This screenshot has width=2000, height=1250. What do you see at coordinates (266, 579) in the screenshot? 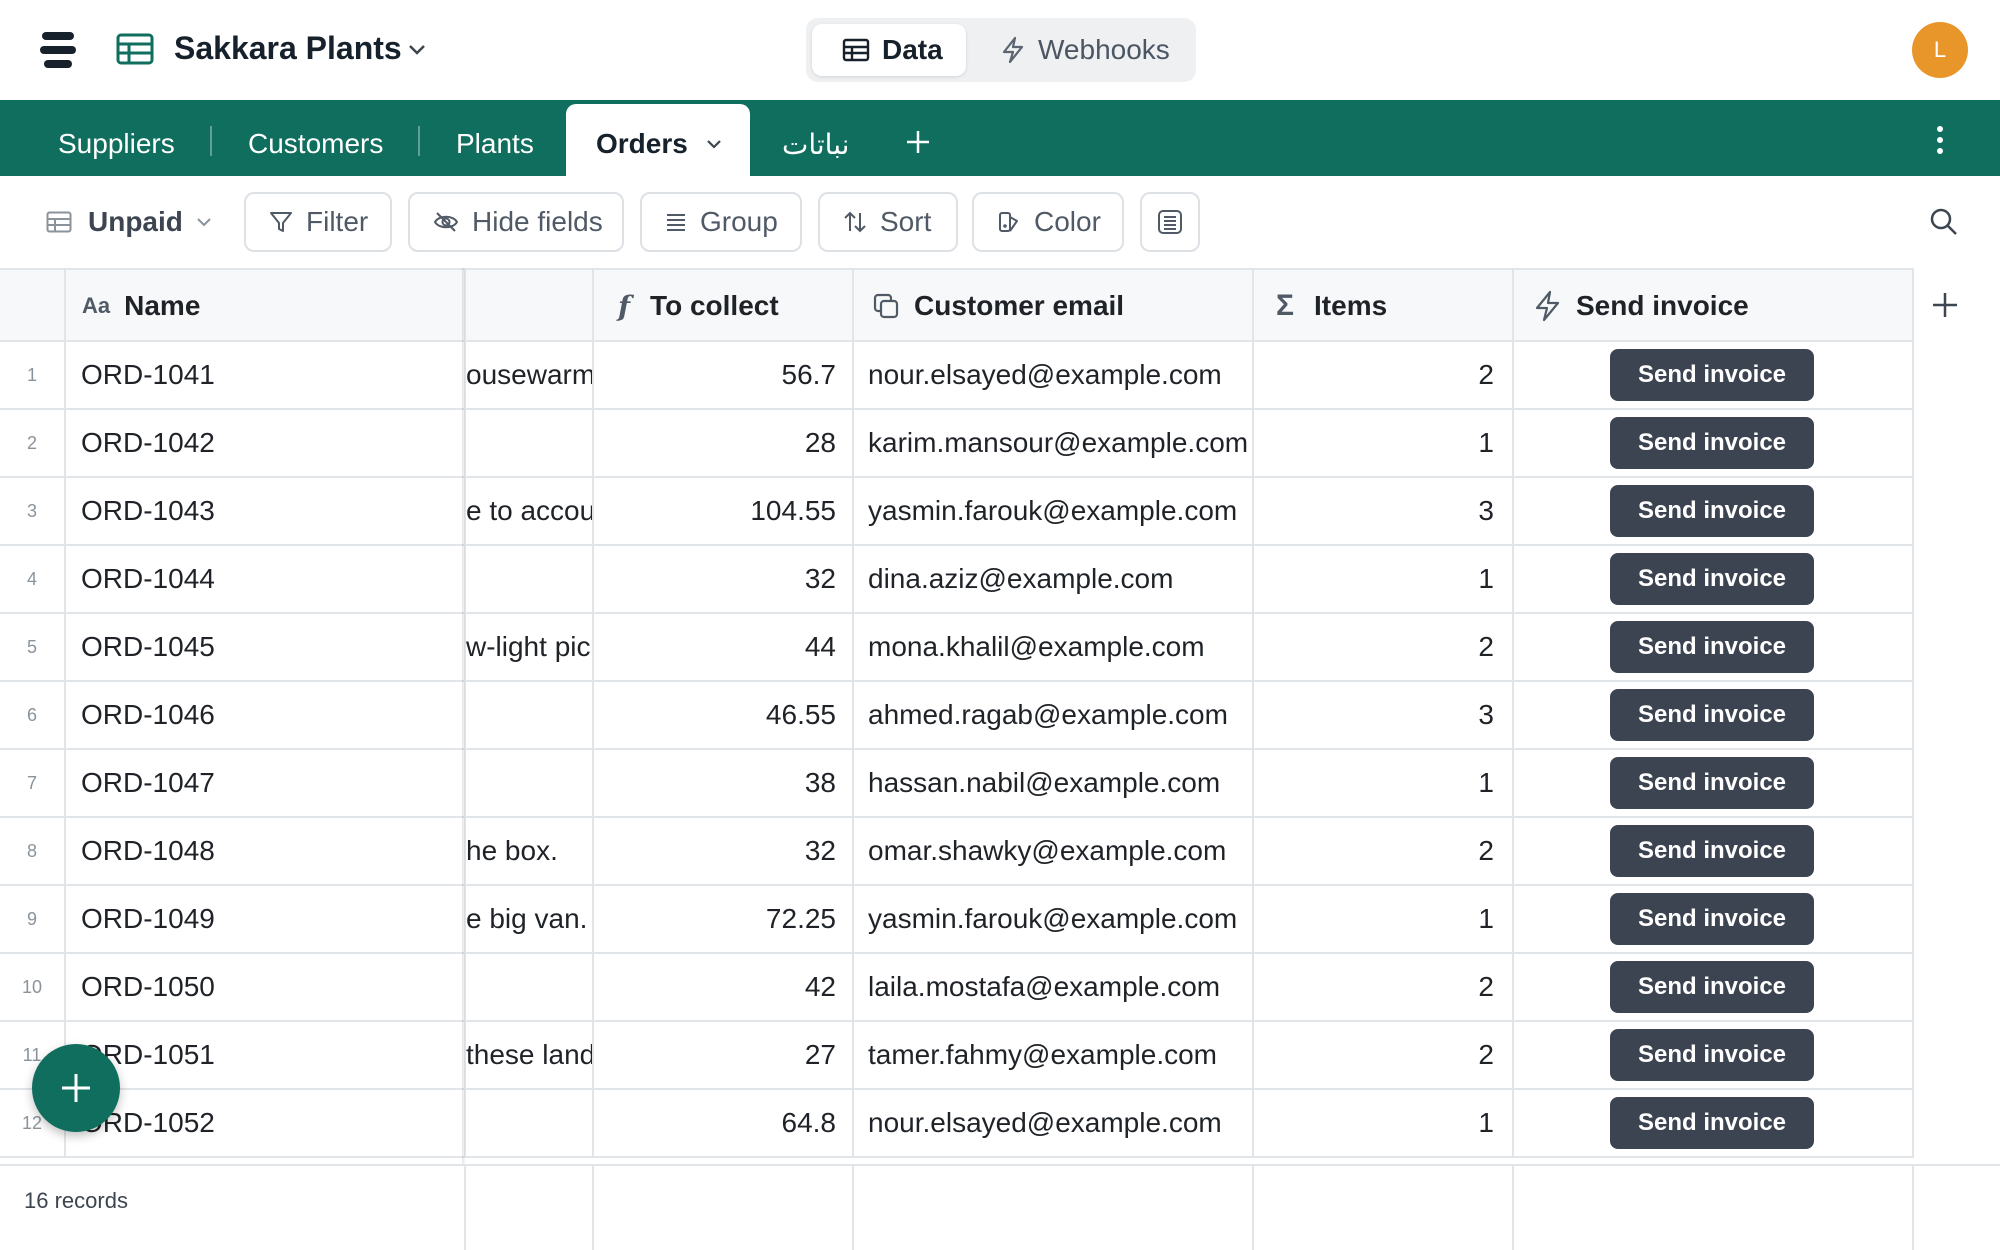
I see `name-cell: ORD-1044` at bounding box center [266, 579].